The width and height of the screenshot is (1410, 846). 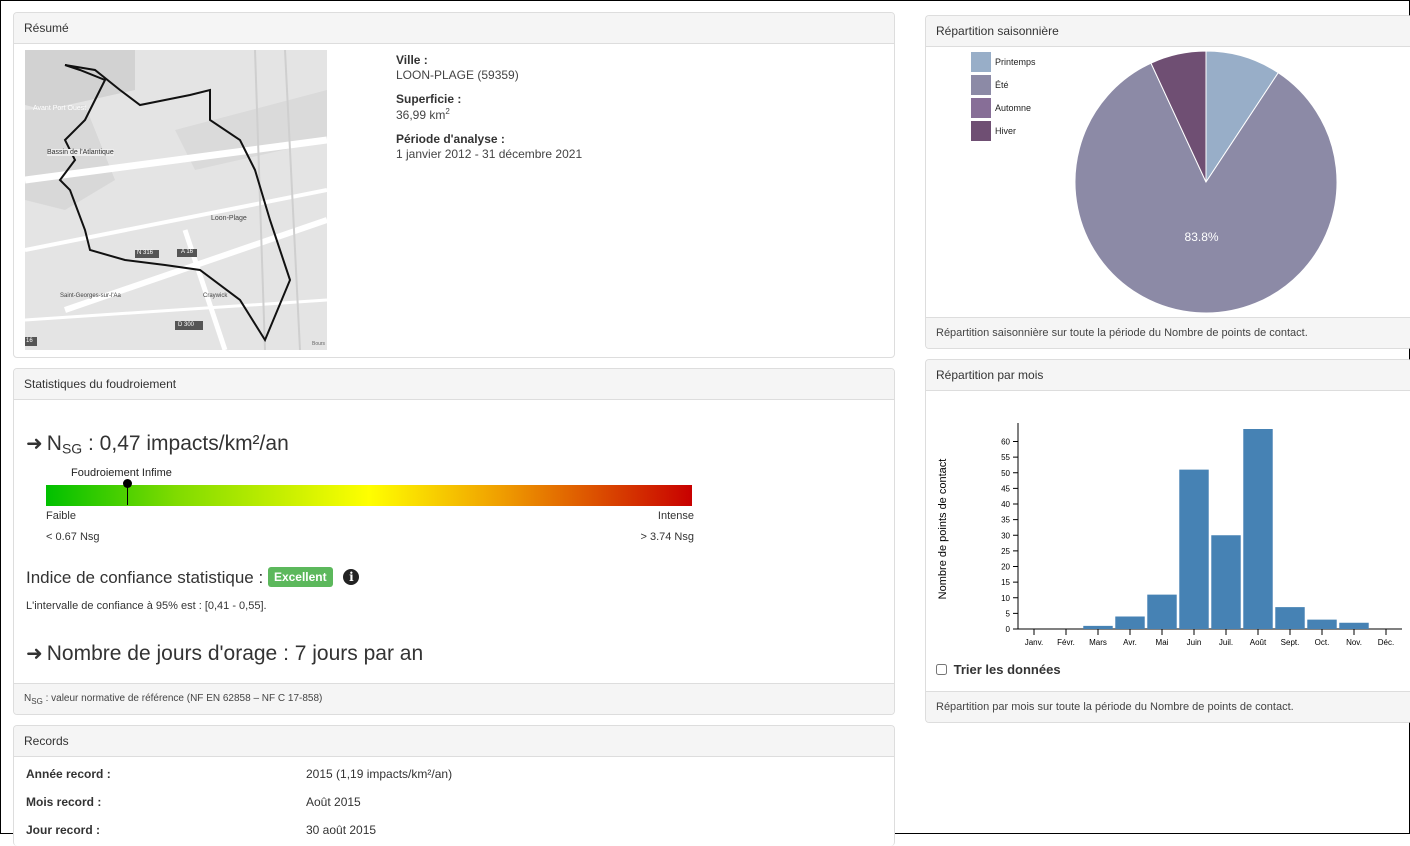 What do you see at coordinates (1005, 504) in the screenshot?
I see `y-tick-label: 40` at bounding box center [1005, 504].